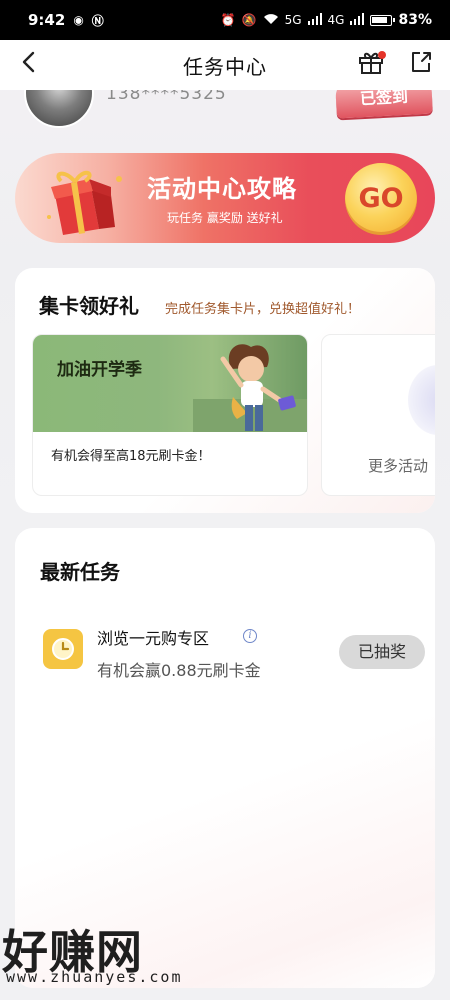 This screenshot has width=450, height=1000. I want to click on alarm-icon: ⏰, so click(228, 20).